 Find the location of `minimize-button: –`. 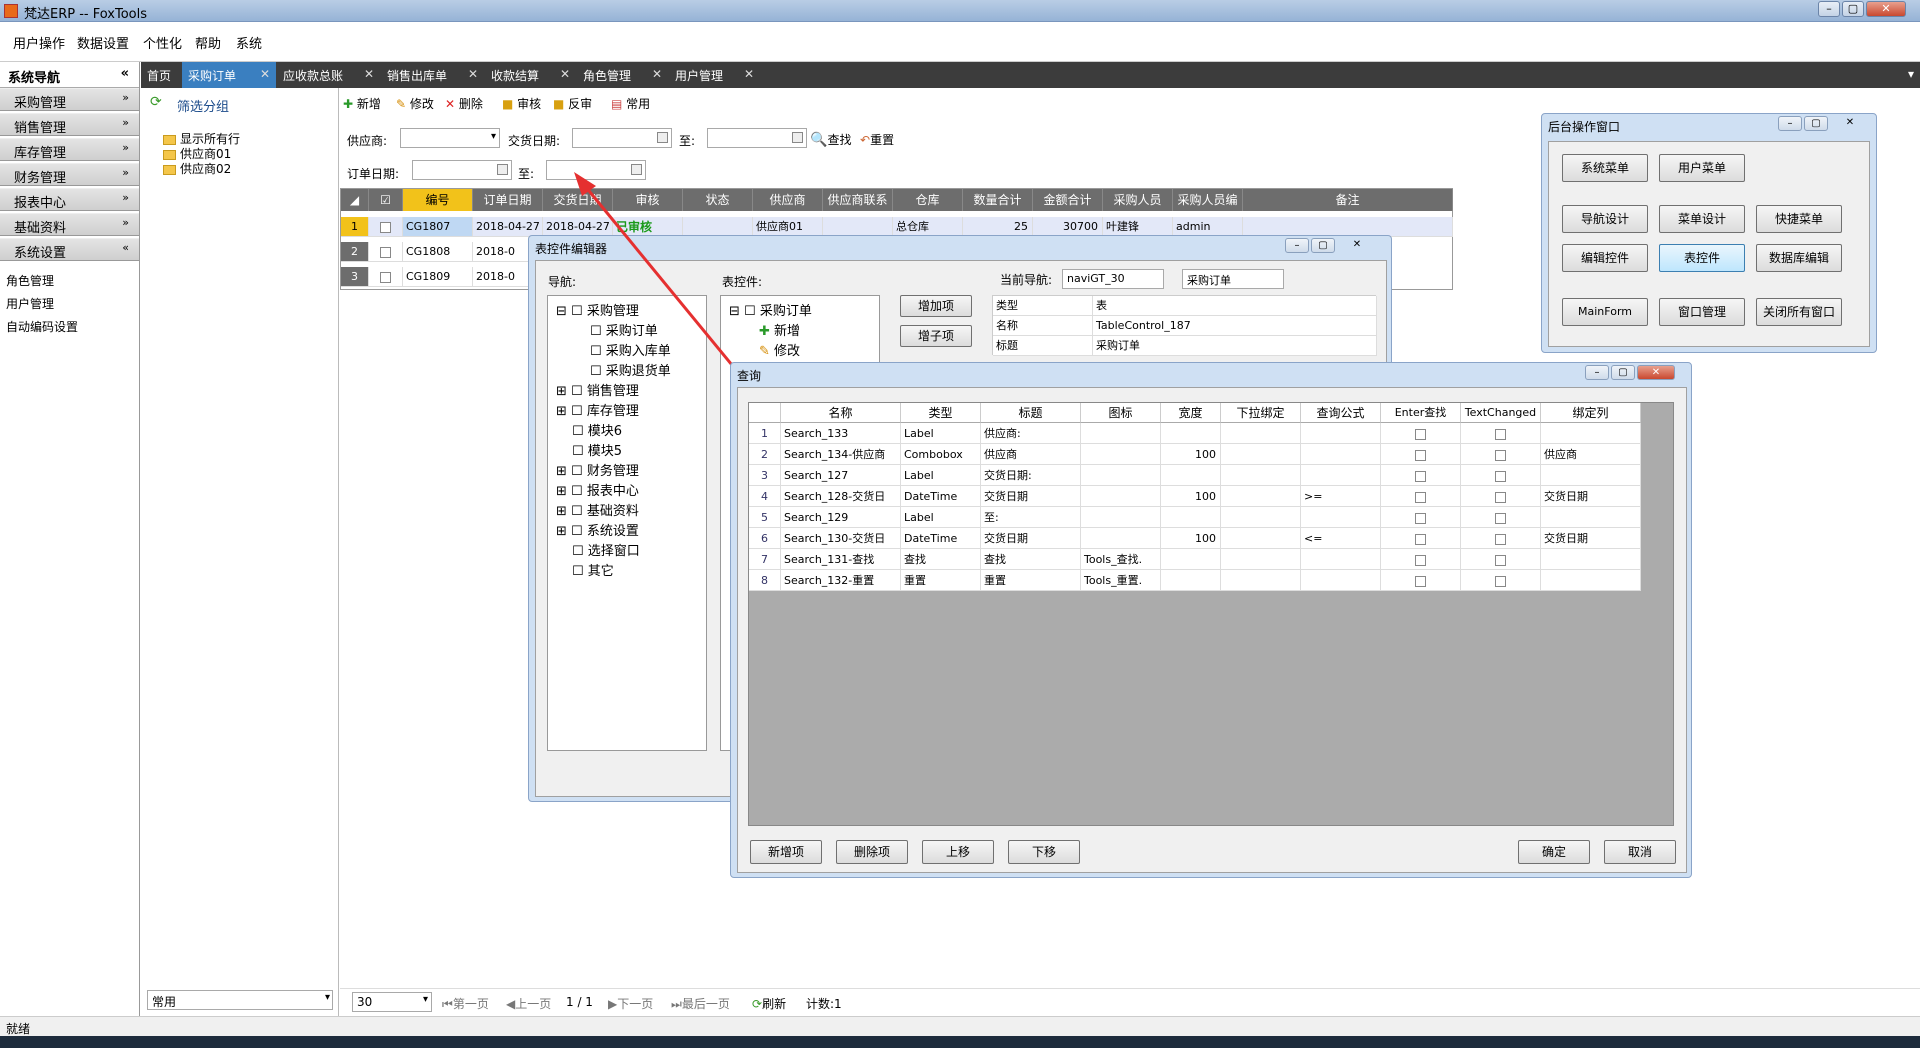

minimize-button: – is located at coordinates (1829, 9).